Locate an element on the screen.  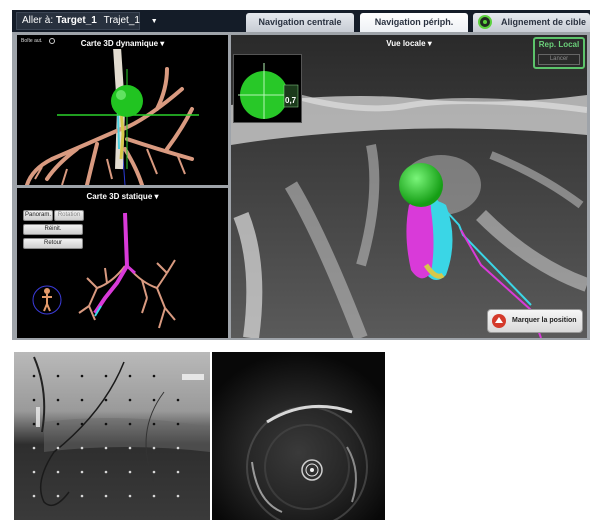
warning-icon is located at coordinates (499, 321).